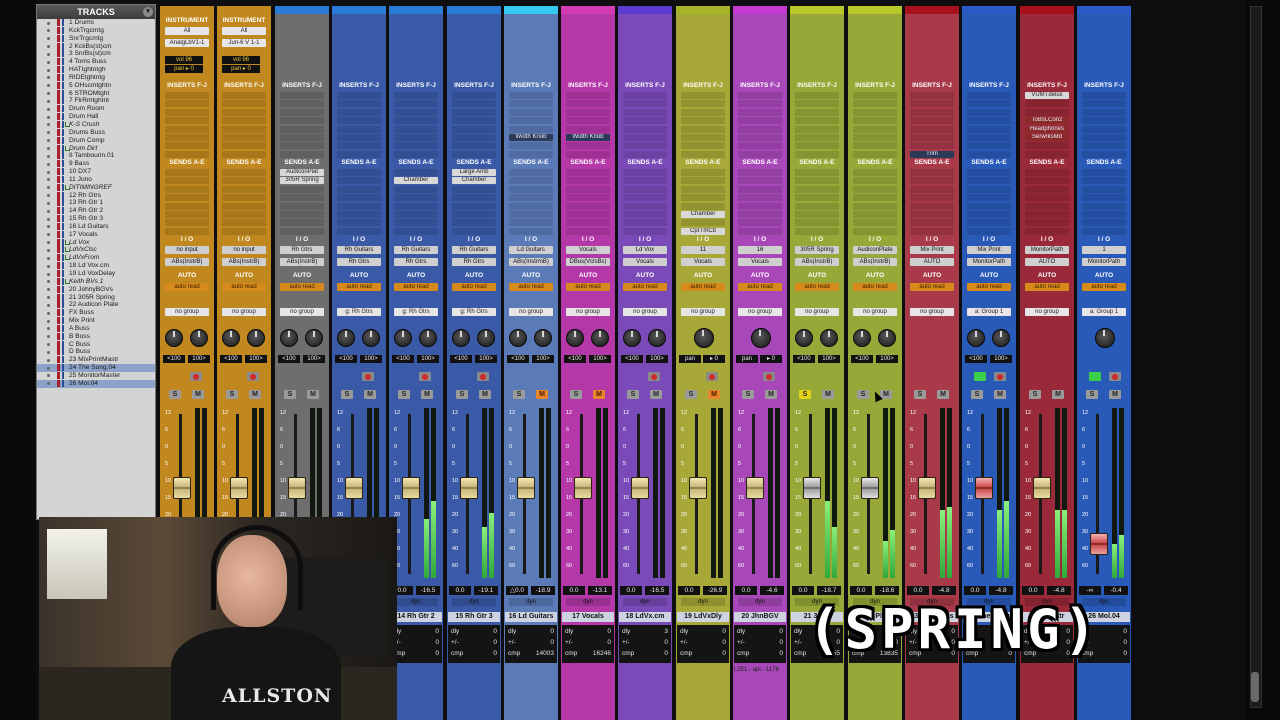 This screenshot has width=1280, height=720. Describe the element at coordinates (187, 43) in the screenshot. I see `instrument-plugin: AnalgLbV1-1` at that location.